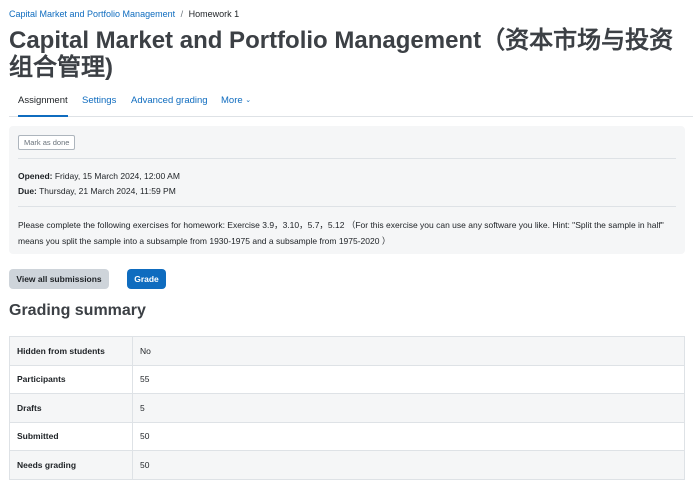 The width and height of the screenshot is (693, 482). I want to click on row-label: Submitted, so click(71, 436).